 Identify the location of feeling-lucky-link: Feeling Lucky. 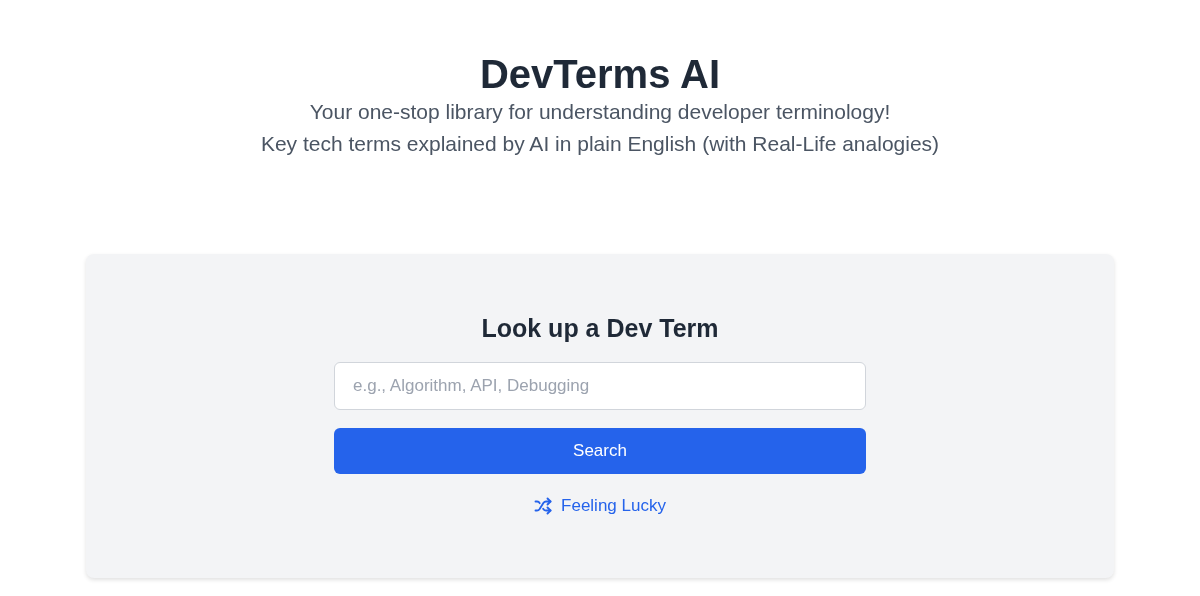
(600, 506).